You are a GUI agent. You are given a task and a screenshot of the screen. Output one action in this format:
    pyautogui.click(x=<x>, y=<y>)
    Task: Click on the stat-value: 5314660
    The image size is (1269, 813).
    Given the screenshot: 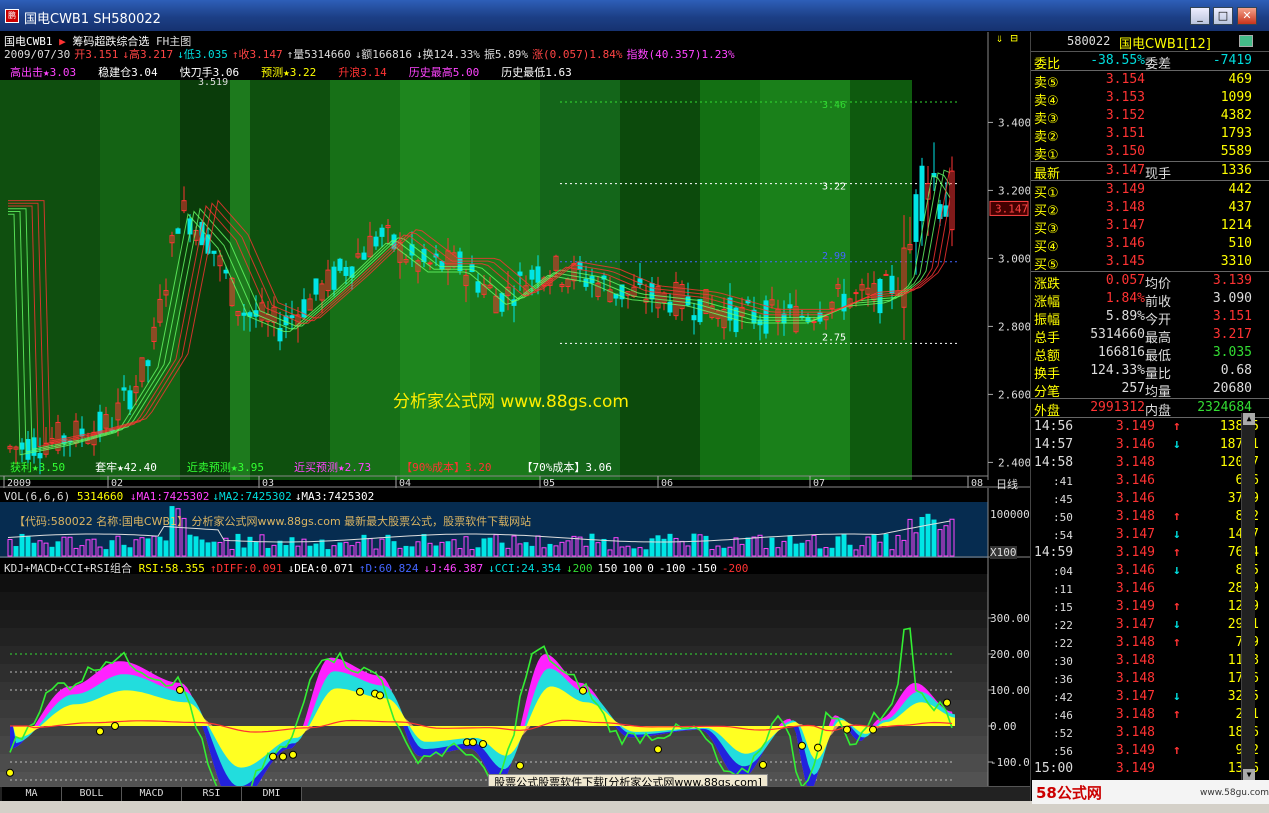 What is the action you would take?
    pyautogui.click(x=1117, y=334)
    